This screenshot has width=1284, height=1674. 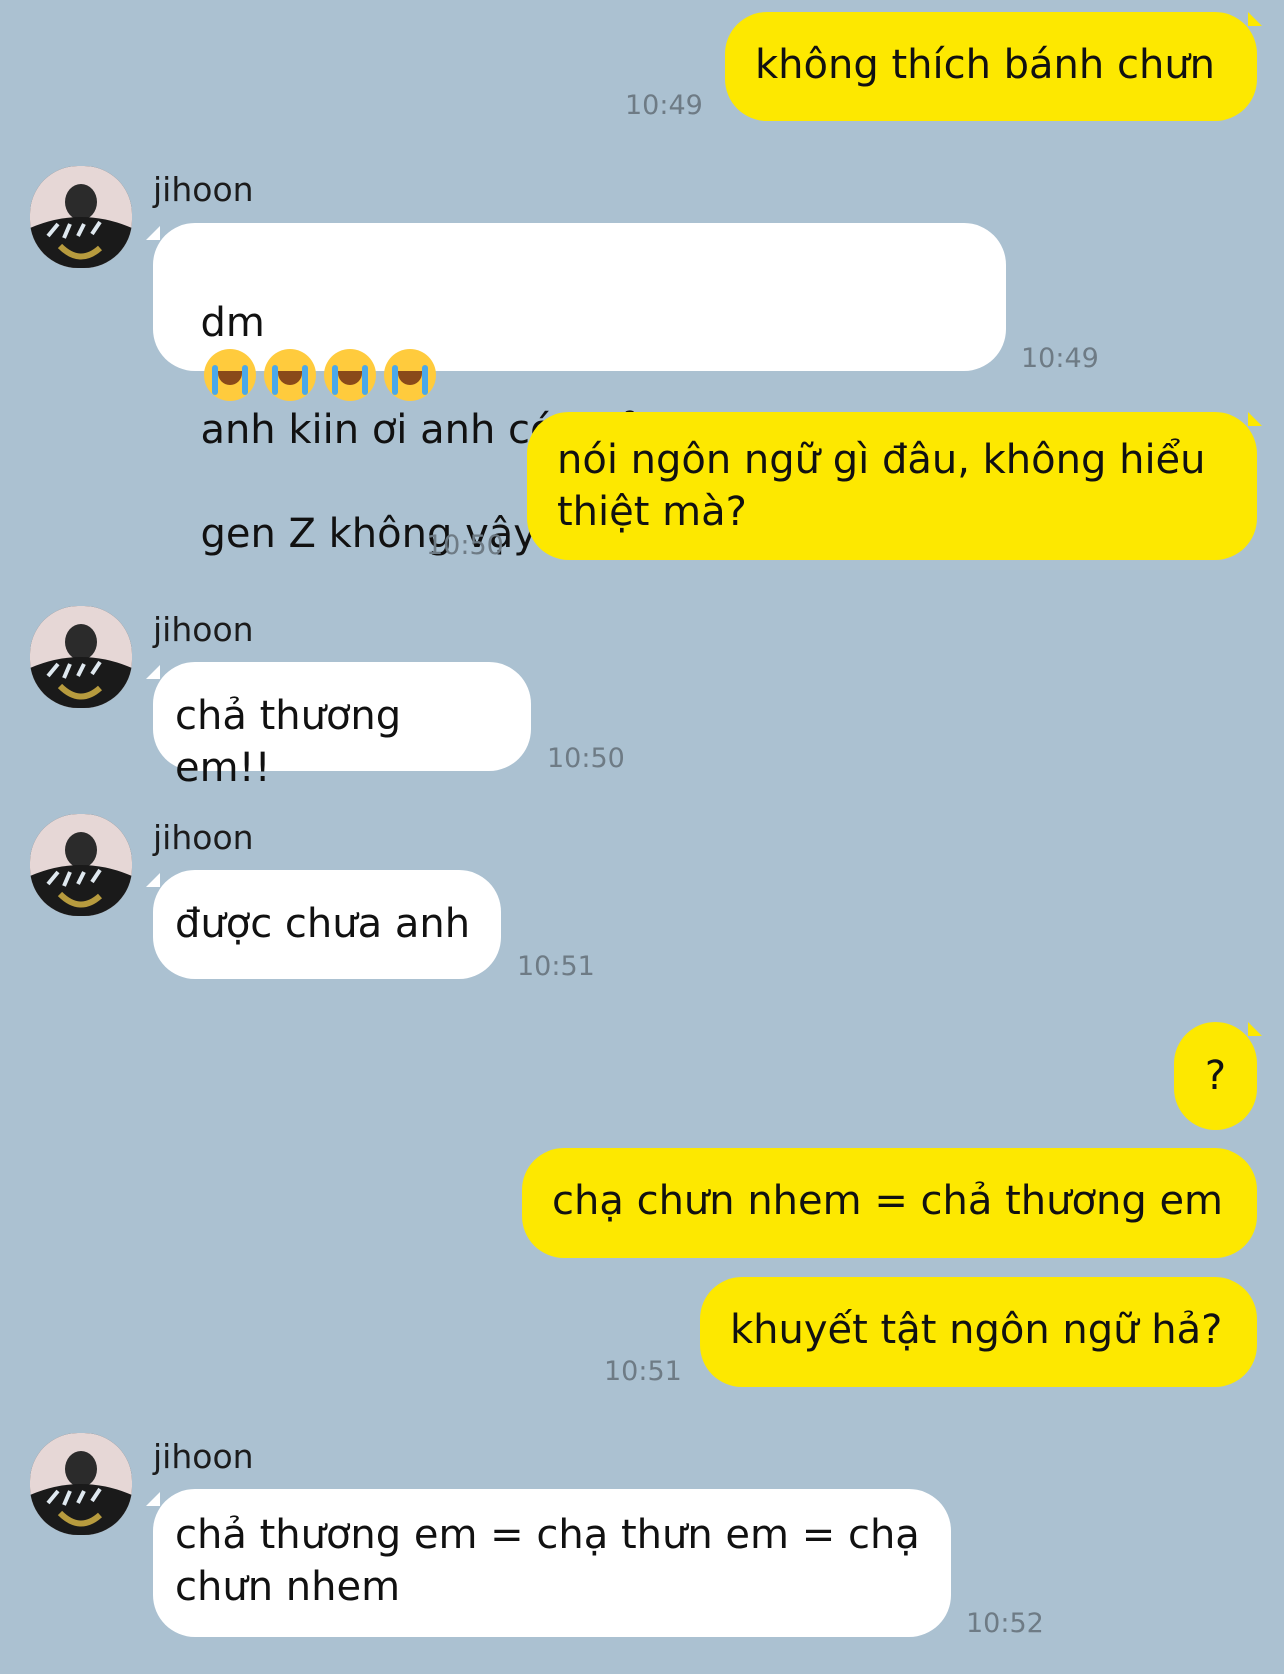 I want to click on outgoing-message: chạ chưn nhem = chả thương em, so click(x=889, y=1203).